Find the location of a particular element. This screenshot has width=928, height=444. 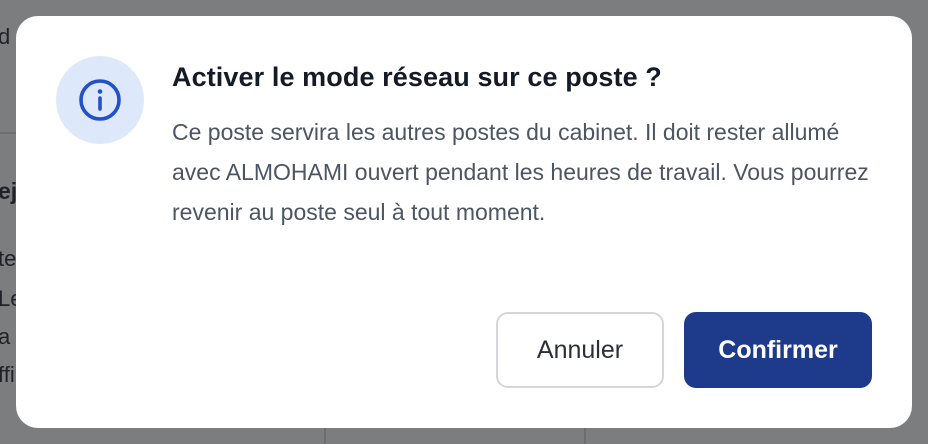

cancel-button: Annuler is located at coordinates (580, 350).